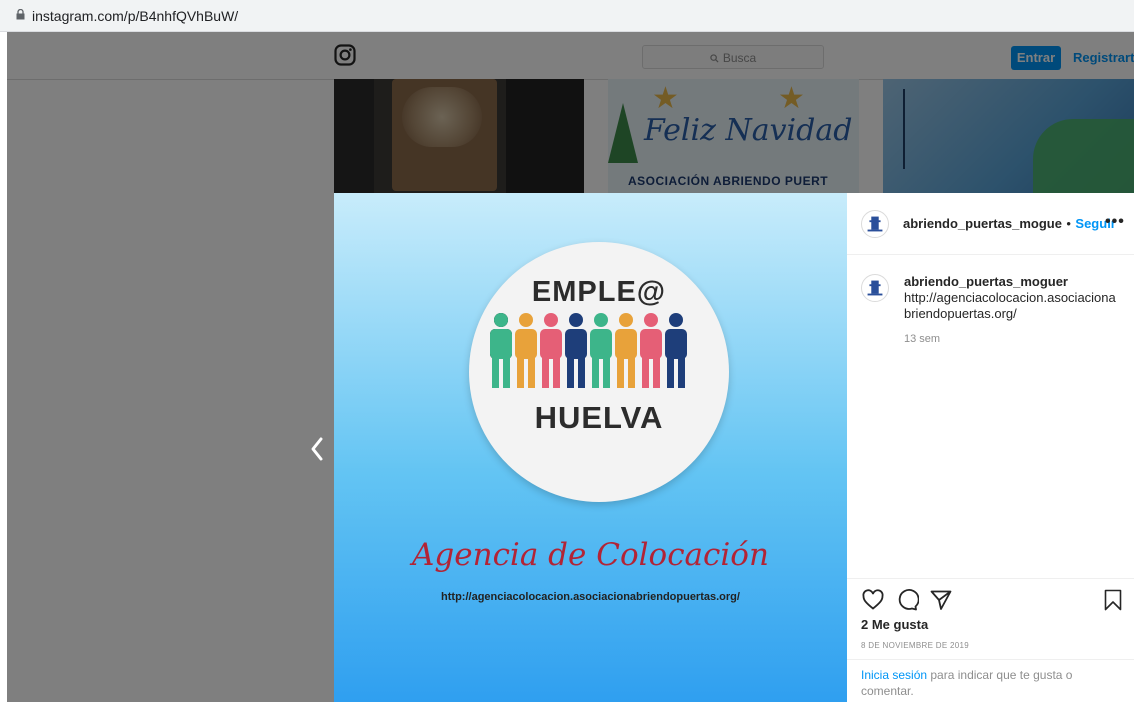 The width and height of the screenshot is (1134, 702). Describe the element at coordinates (588, 350) in the screenshot. I see `people-icon` at that location.